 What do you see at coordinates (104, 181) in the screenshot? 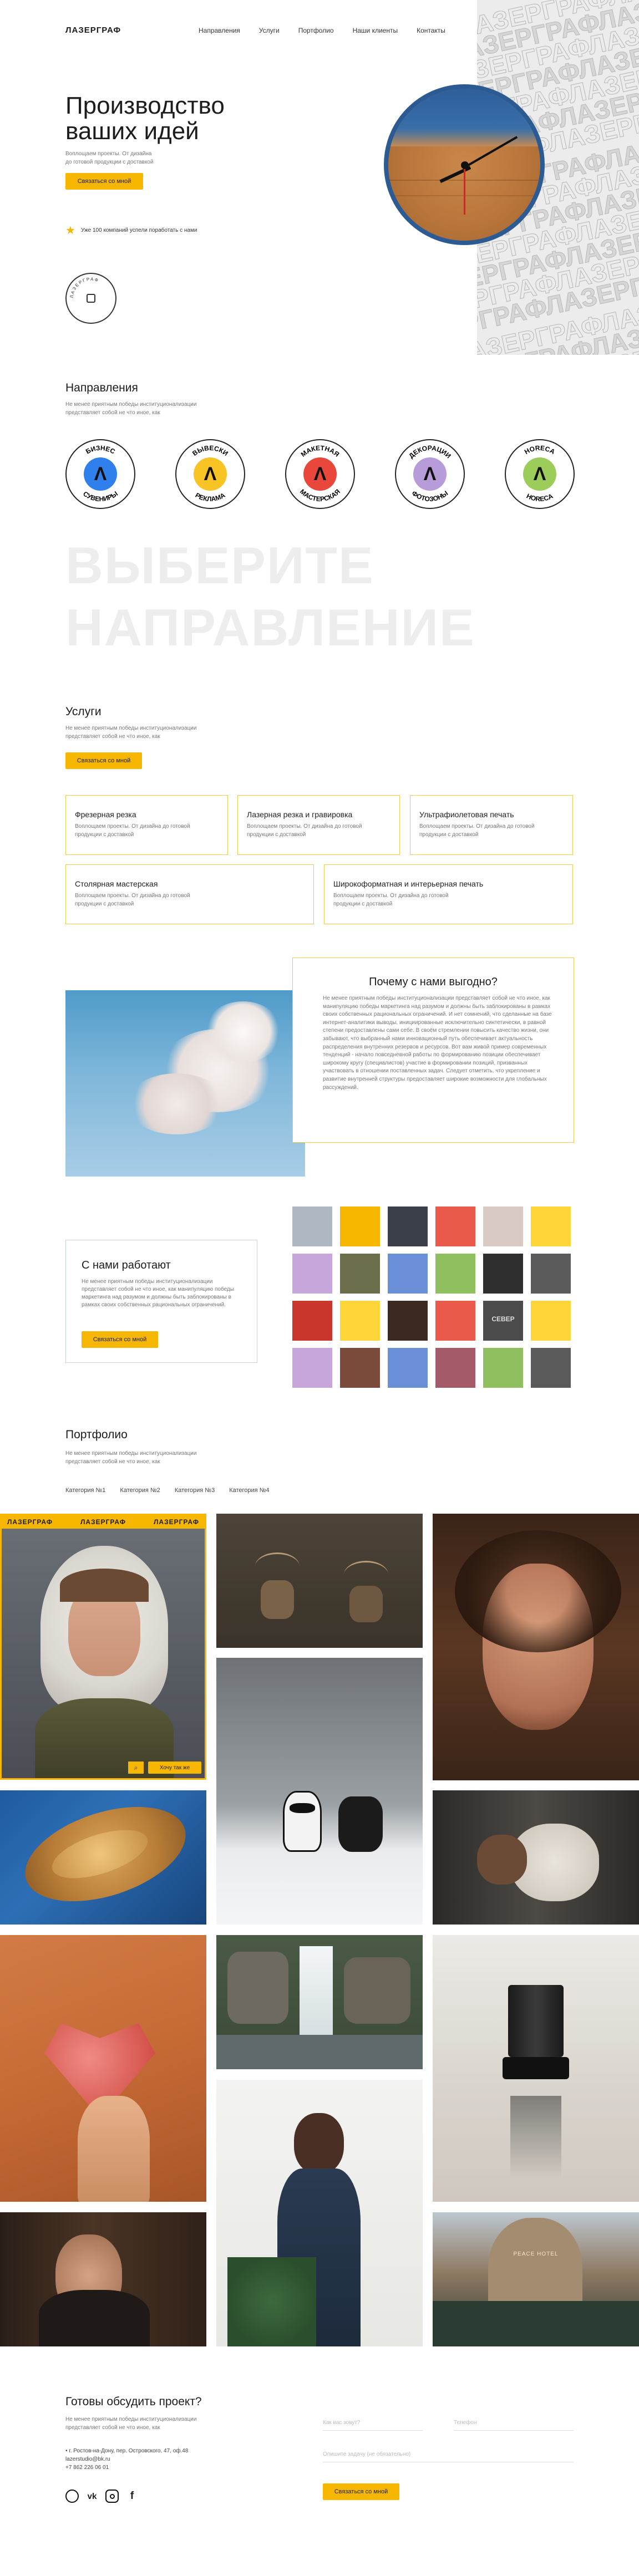
I see `hero-cta-button: Связаться со мной` at bounding box center [104, 181].